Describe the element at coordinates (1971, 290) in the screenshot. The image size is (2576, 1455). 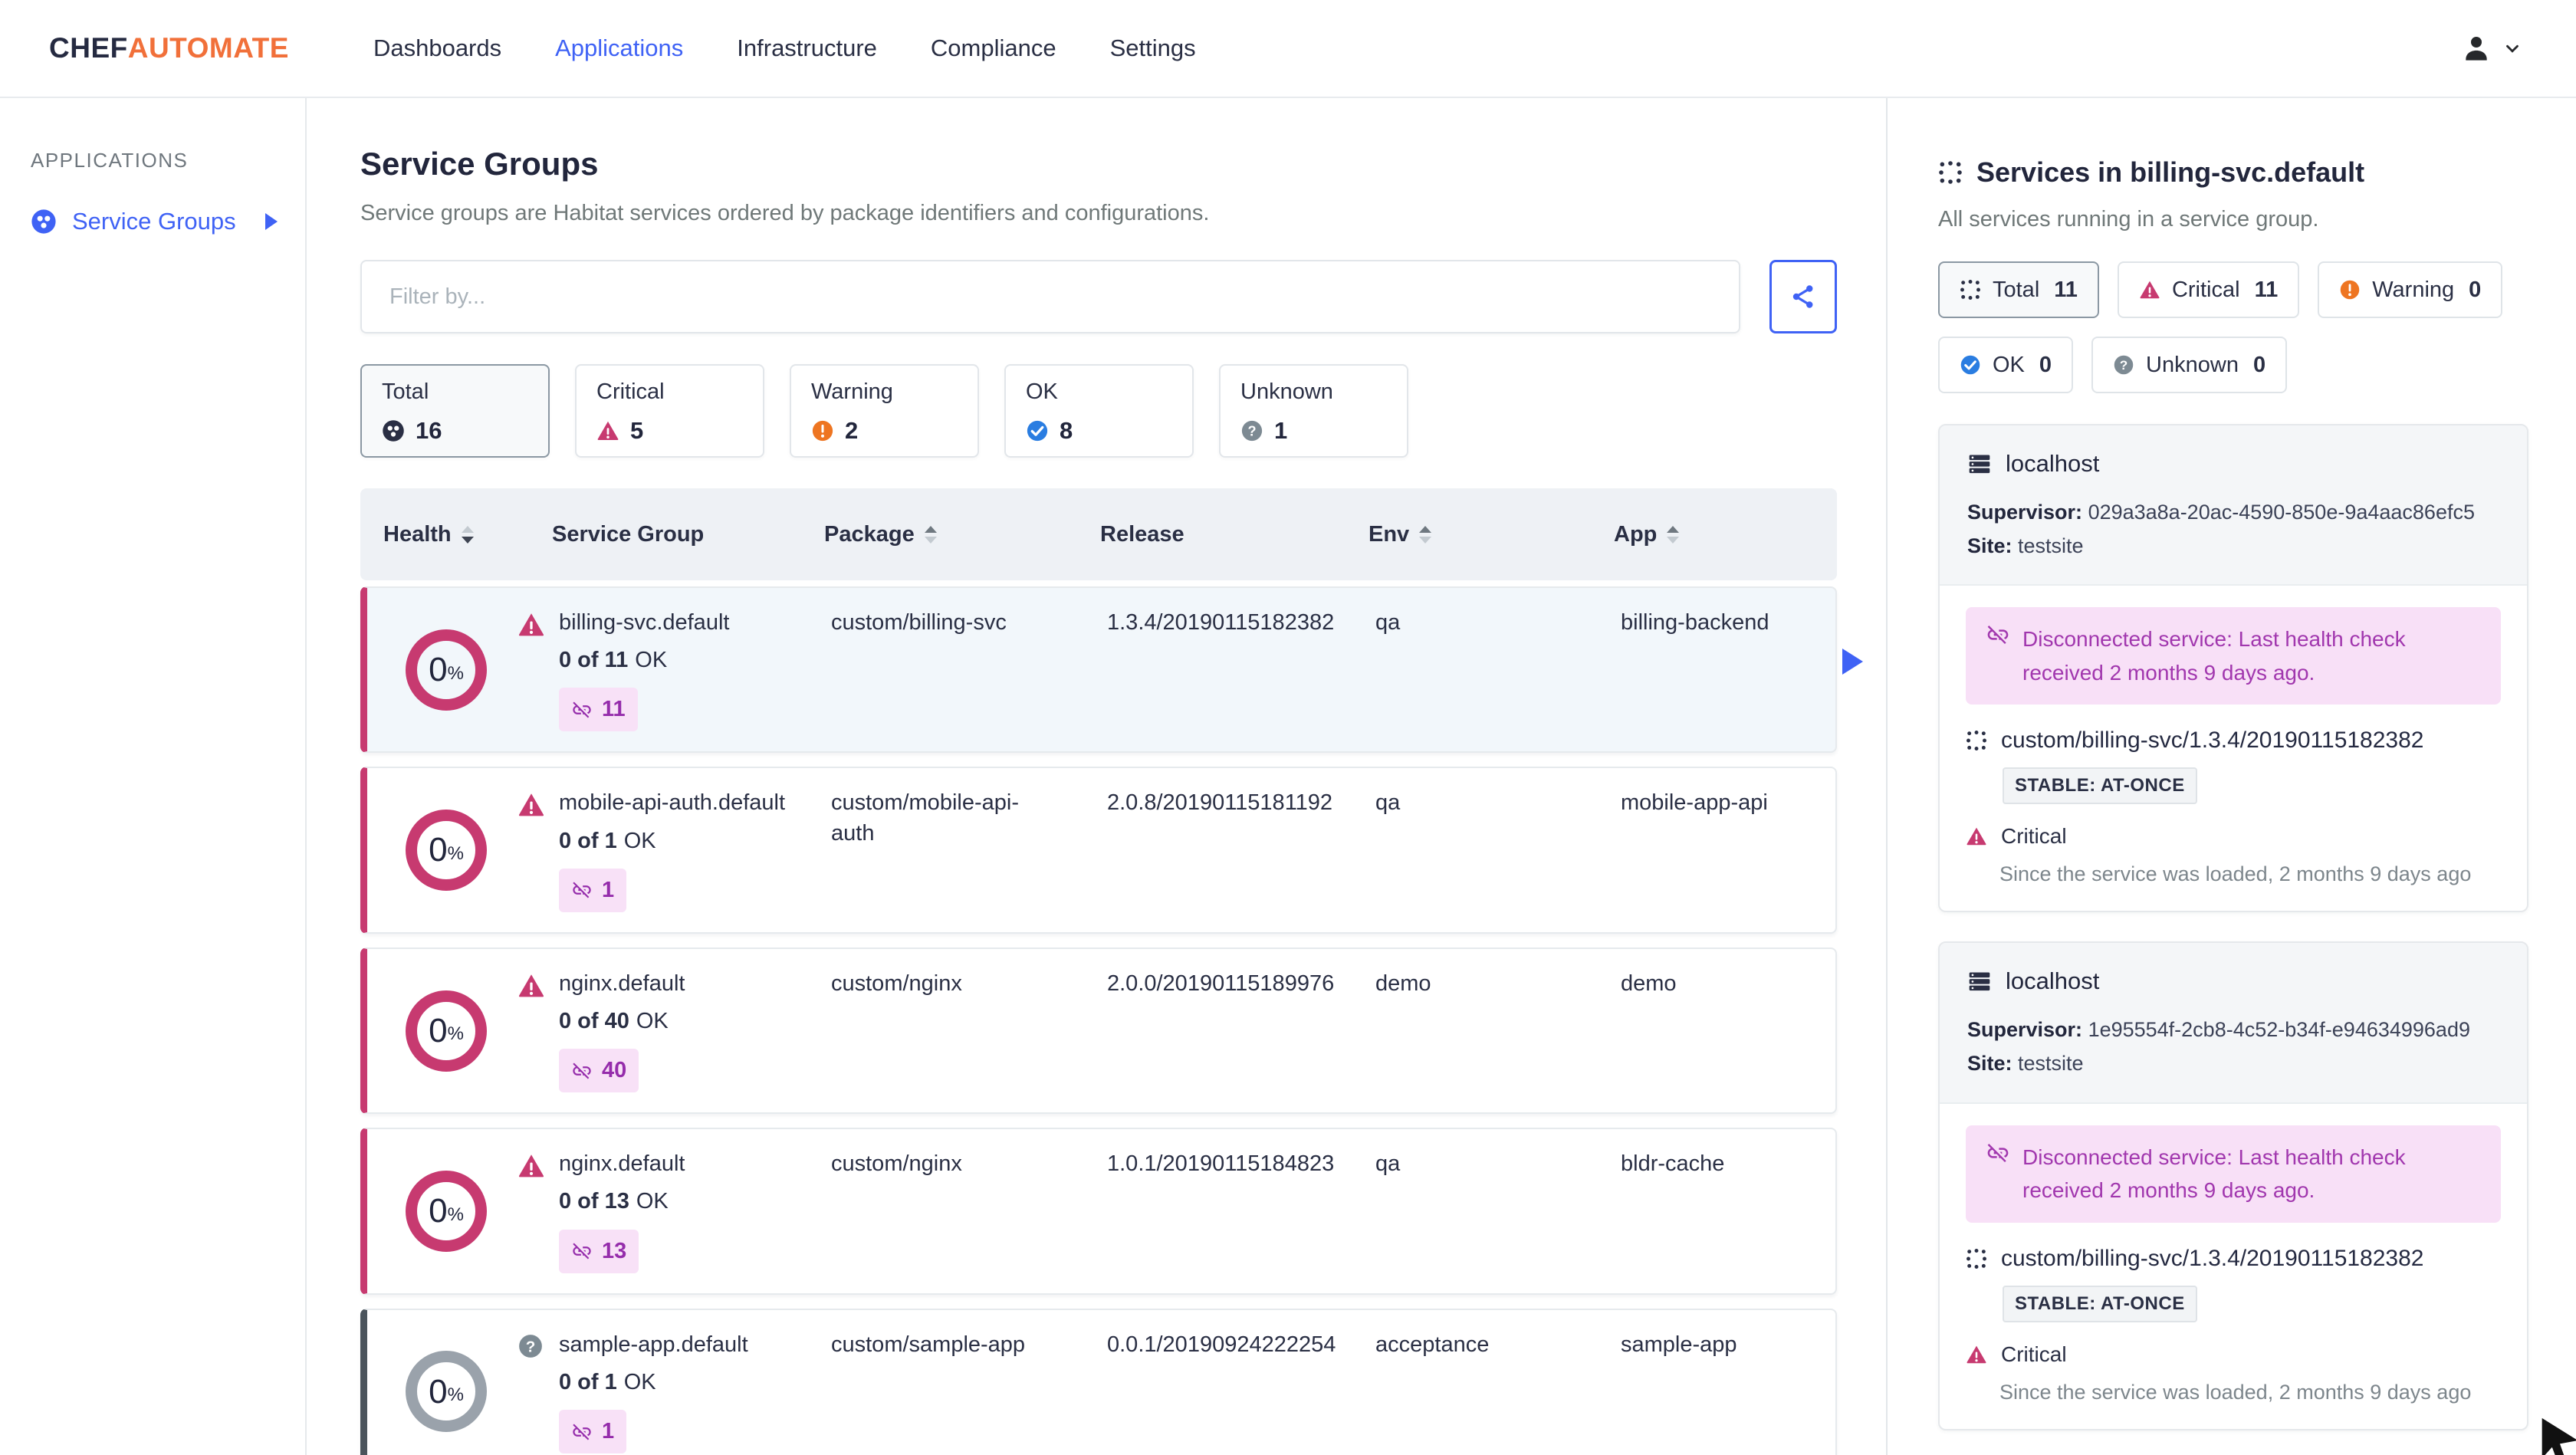
I see `total-icon` at that location.